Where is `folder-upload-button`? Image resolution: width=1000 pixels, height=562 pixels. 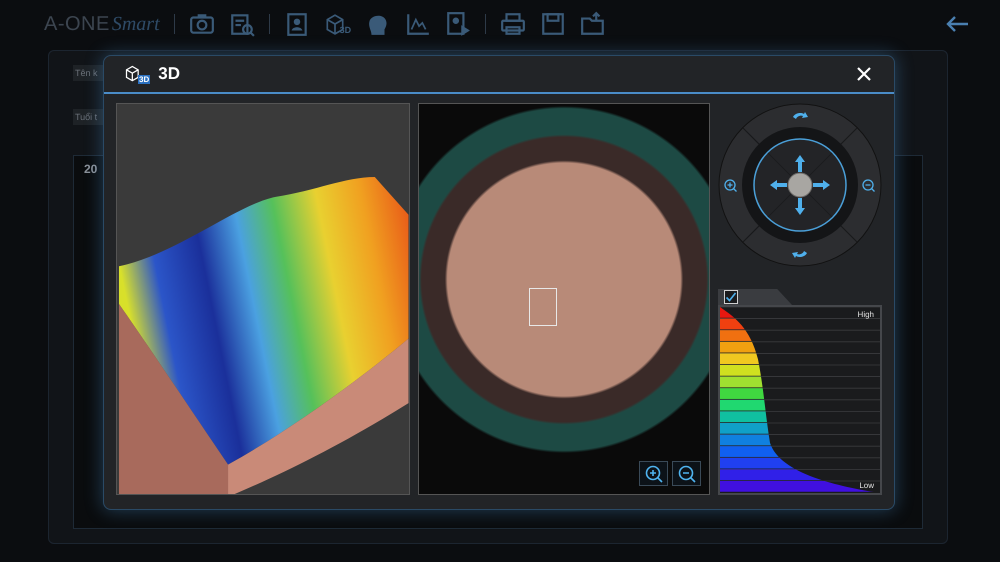
folder-upload-button is located at coordinates (593, 24).